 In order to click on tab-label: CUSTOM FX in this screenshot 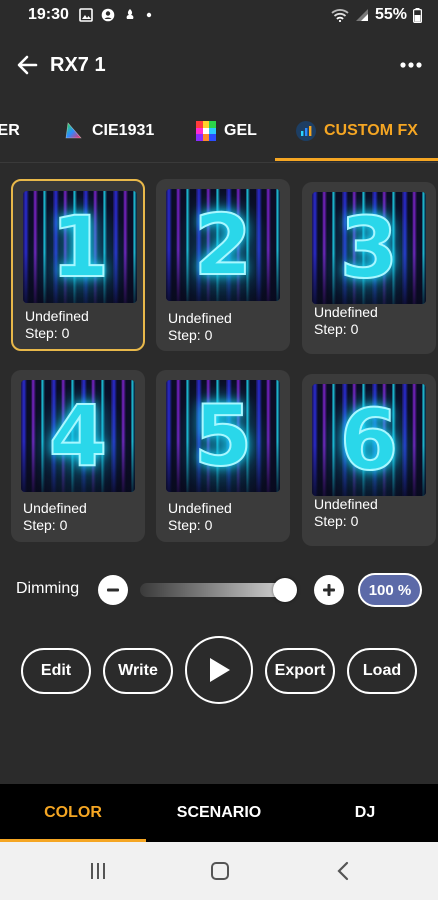, I will do `click(371, 130)`.